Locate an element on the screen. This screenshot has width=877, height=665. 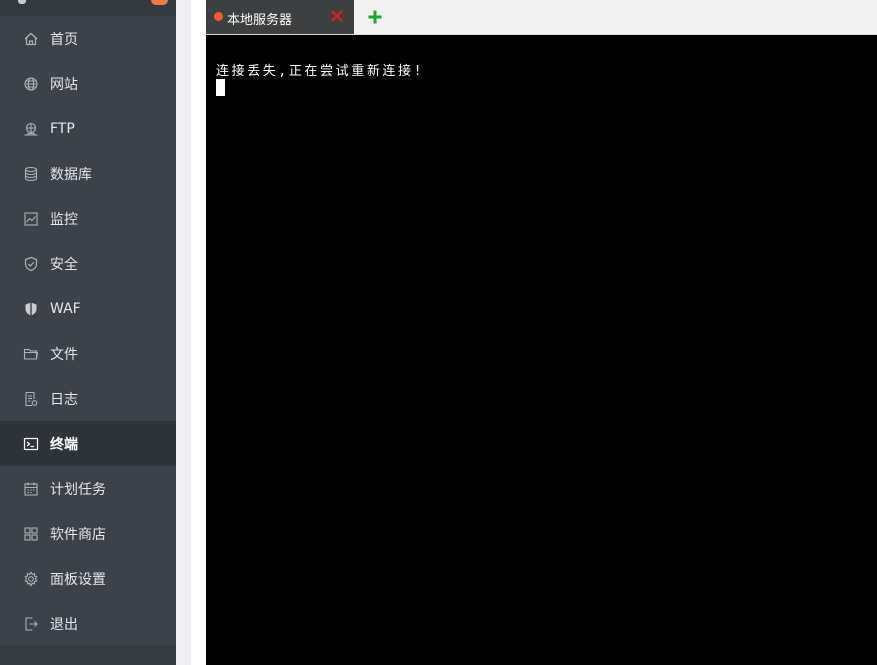
sidebar-item-ftp: FTP is located at coordinates (88, 128).